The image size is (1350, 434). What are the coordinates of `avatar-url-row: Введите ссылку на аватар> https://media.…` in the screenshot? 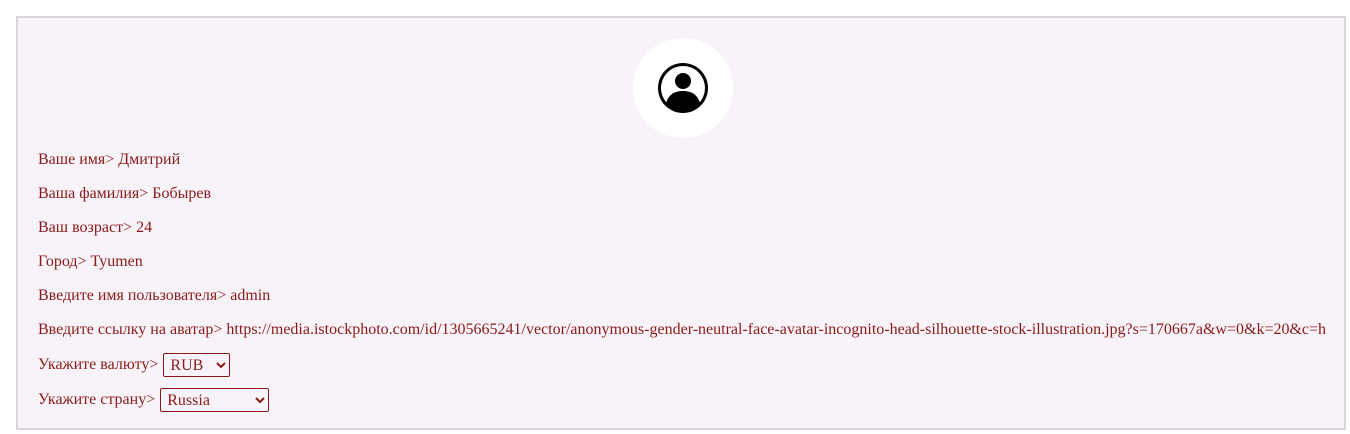 It's located at (682, 330).